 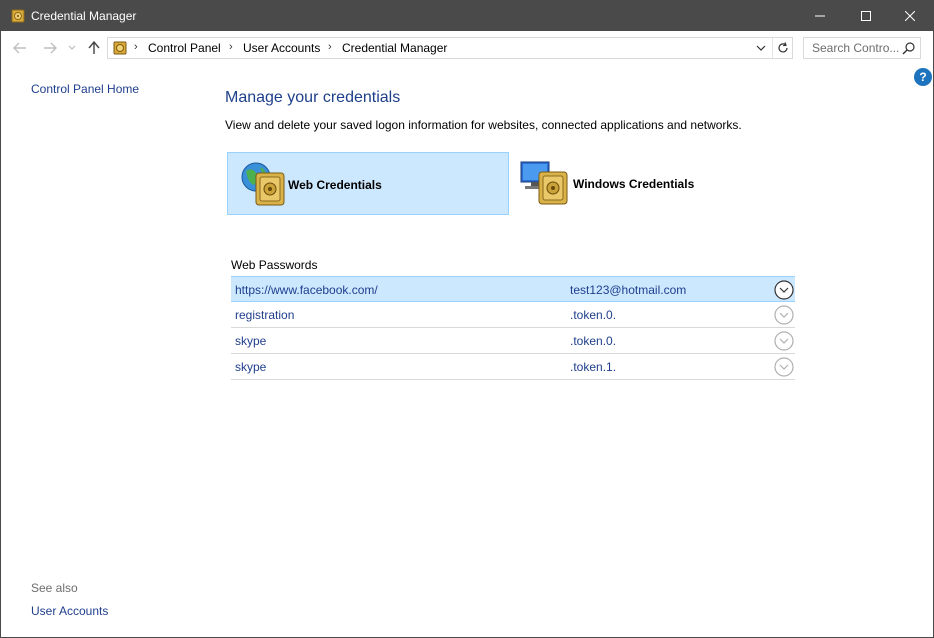 I want to click on password-row: skype .token.1., so click(x=513, y=367).